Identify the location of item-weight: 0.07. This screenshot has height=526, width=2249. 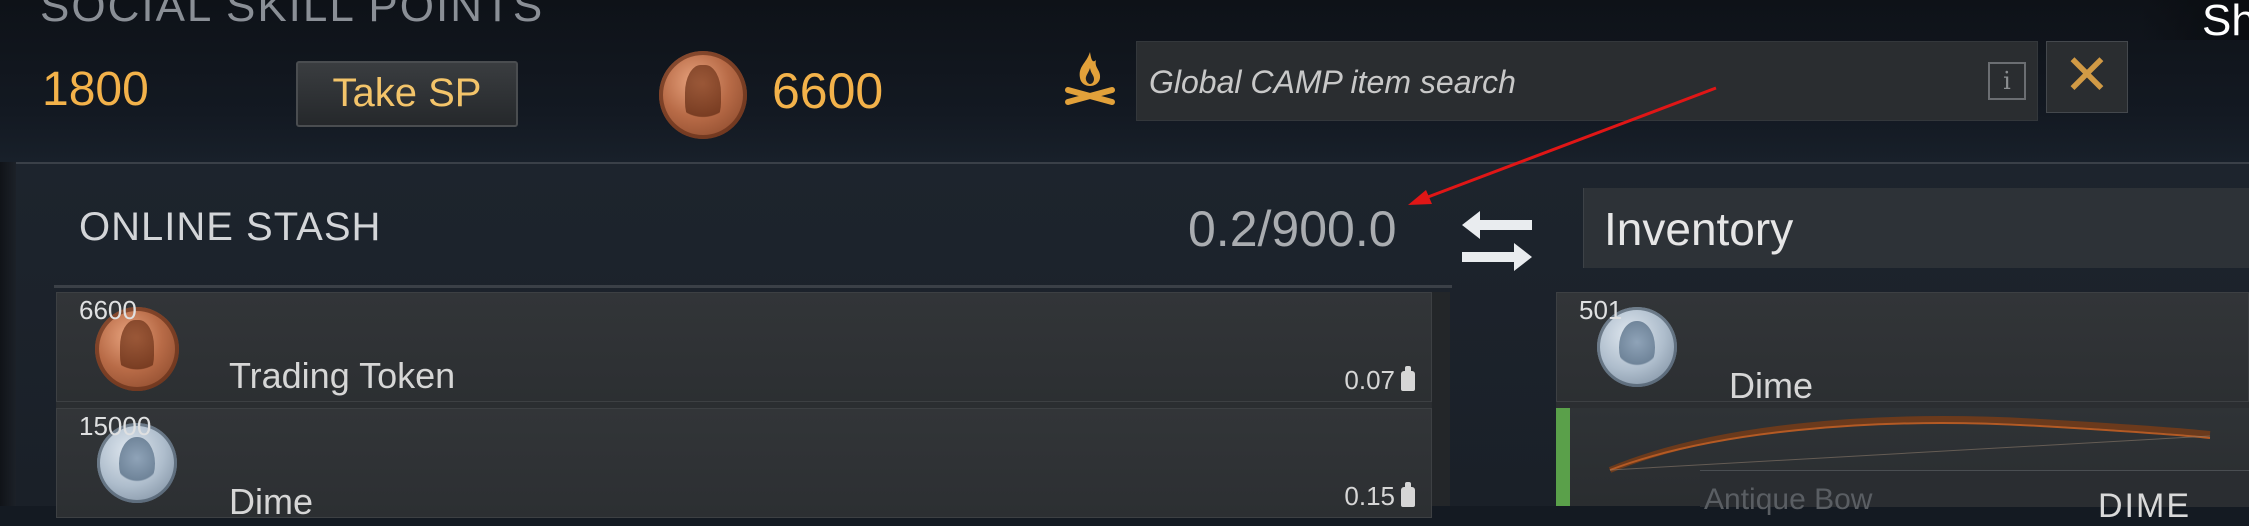
(1379, 380).